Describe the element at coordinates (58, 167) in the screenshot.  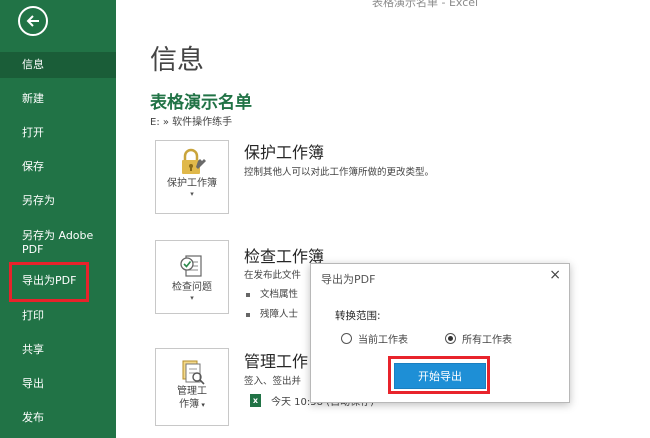
I see `sidebar-item-save: 保存` at that location.